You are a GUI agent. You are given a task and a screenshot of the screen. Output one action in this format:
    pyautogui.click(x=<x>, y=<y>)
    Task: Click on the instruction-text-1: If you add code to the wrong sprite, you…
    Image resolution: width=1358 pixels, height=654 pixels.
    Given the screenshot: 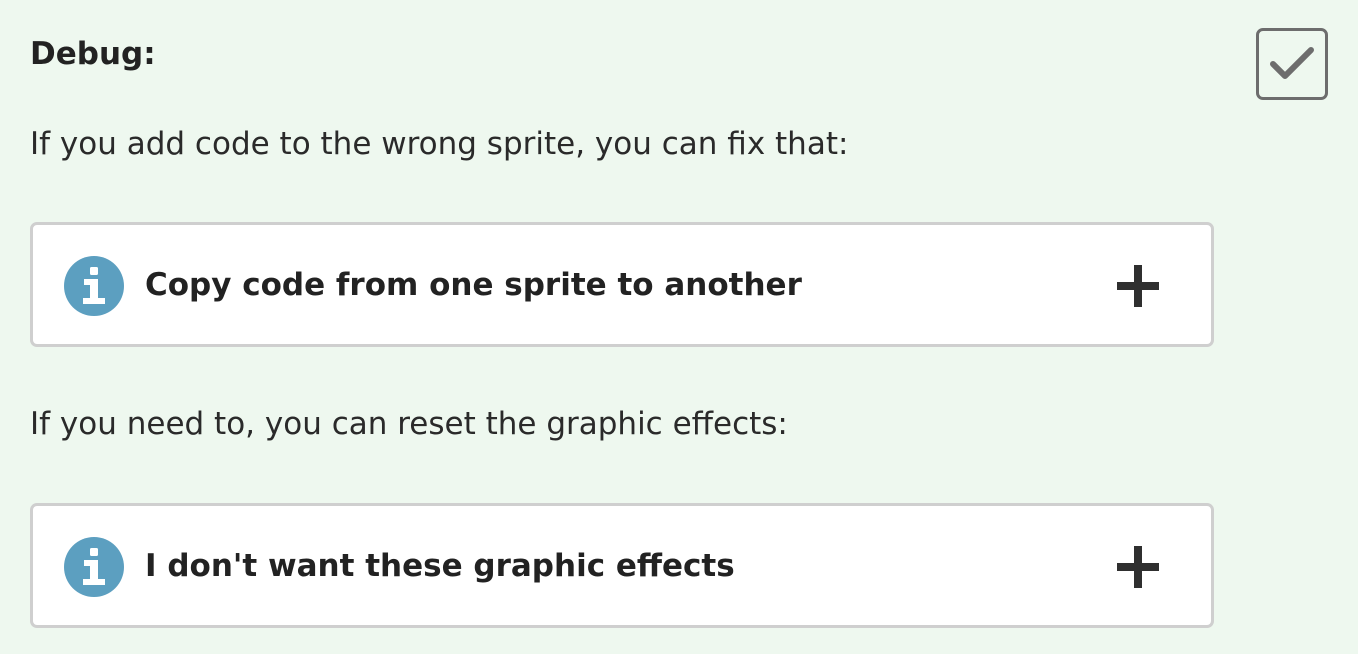 What is the action you would take?
    pyautogui.click(x=439, y=144)
    